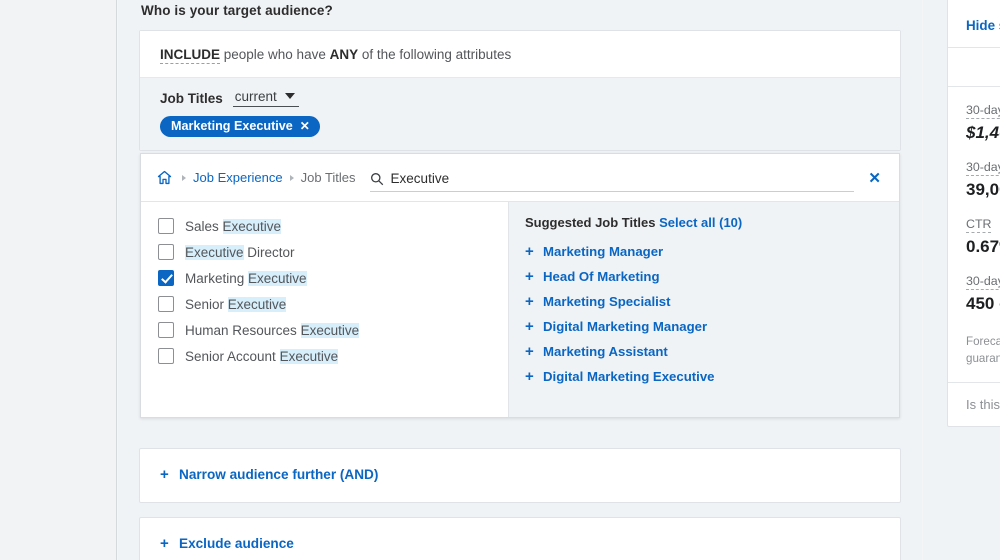 This screenshot has height=560, width=1000. I want to click on forecast-stat: 30-day clicks 450 - 690, so click(983, 293).